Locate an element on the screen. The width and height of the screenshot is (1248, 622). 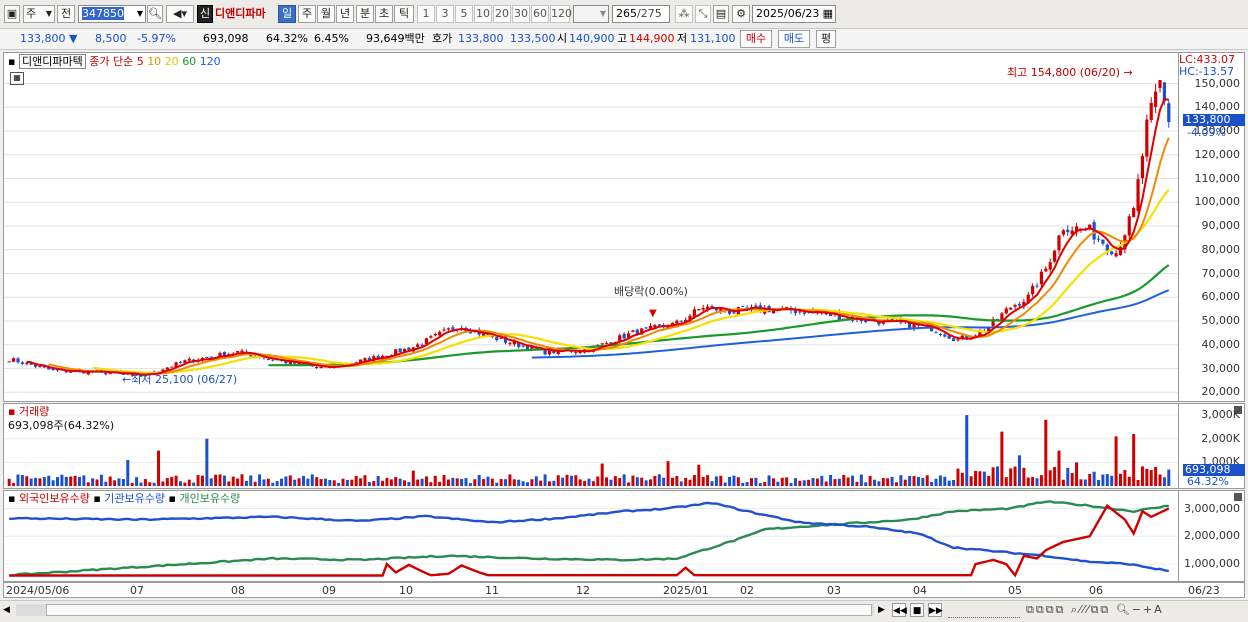
date-value: 2025/06/23 is located at coordinates (788, 13).